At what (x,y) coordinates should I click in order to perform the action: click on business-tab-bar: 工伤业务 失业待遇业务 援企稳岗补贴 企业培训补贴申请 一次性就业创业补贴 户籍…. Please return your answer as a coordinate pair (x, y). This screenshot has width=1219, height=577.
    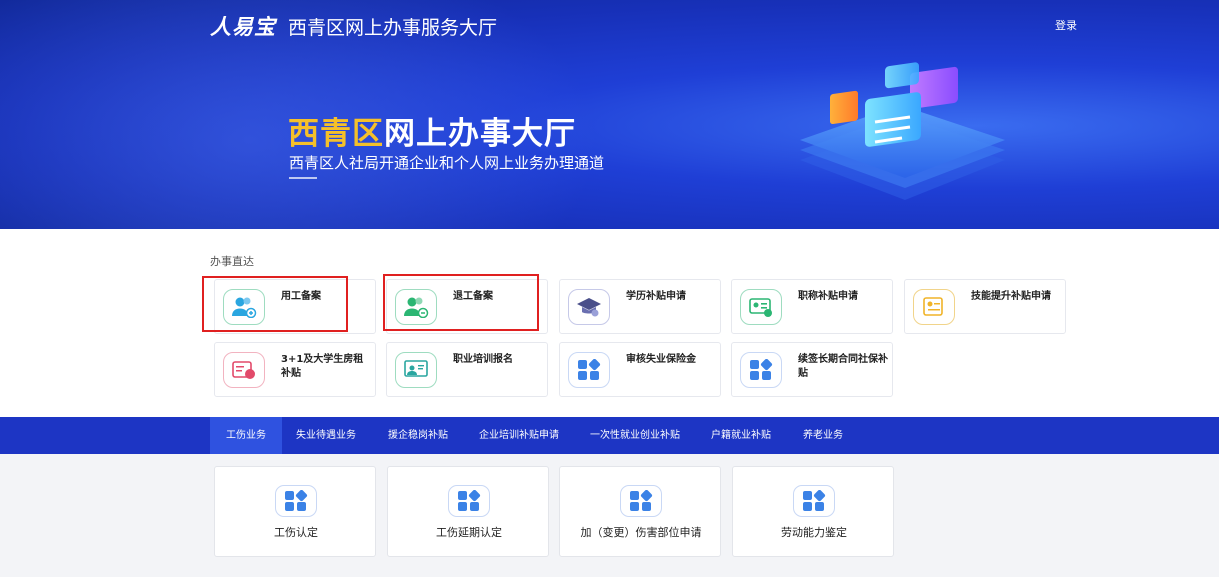
    Looking at the image, I should click on (609, 435).